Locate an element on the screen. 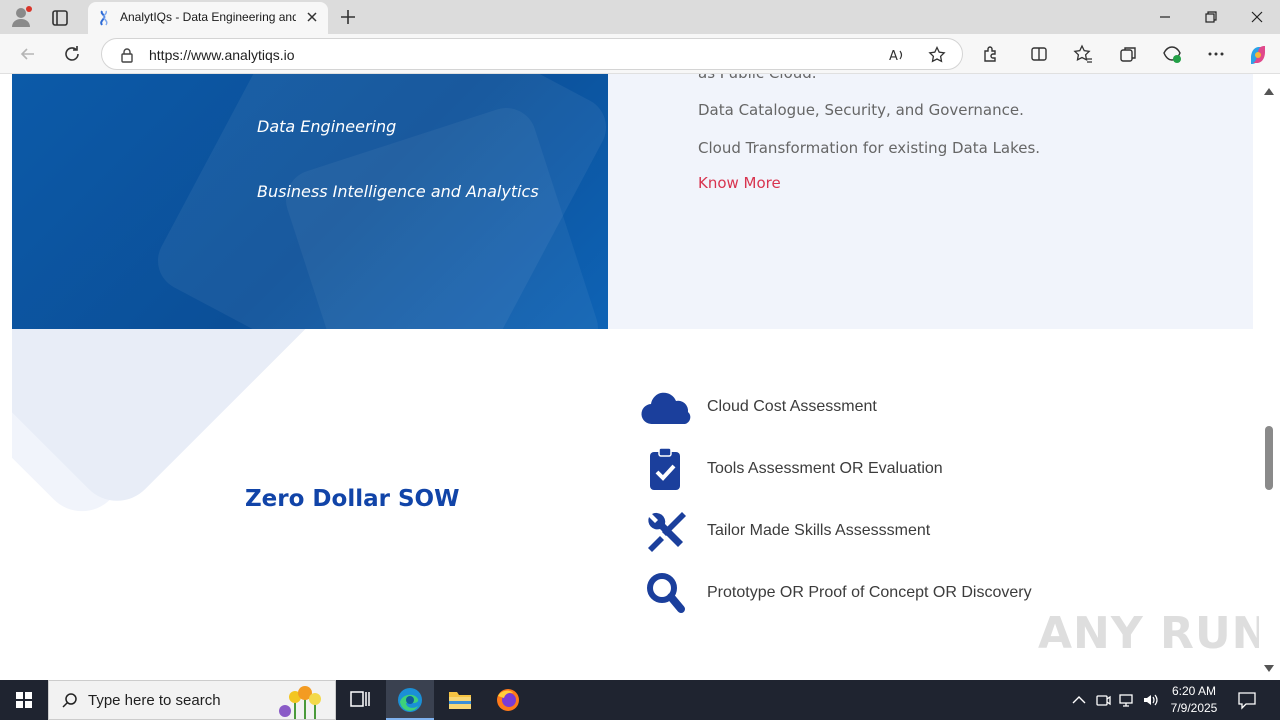  hero-service-item: Data Engineering is located at coordinates (327, 126).